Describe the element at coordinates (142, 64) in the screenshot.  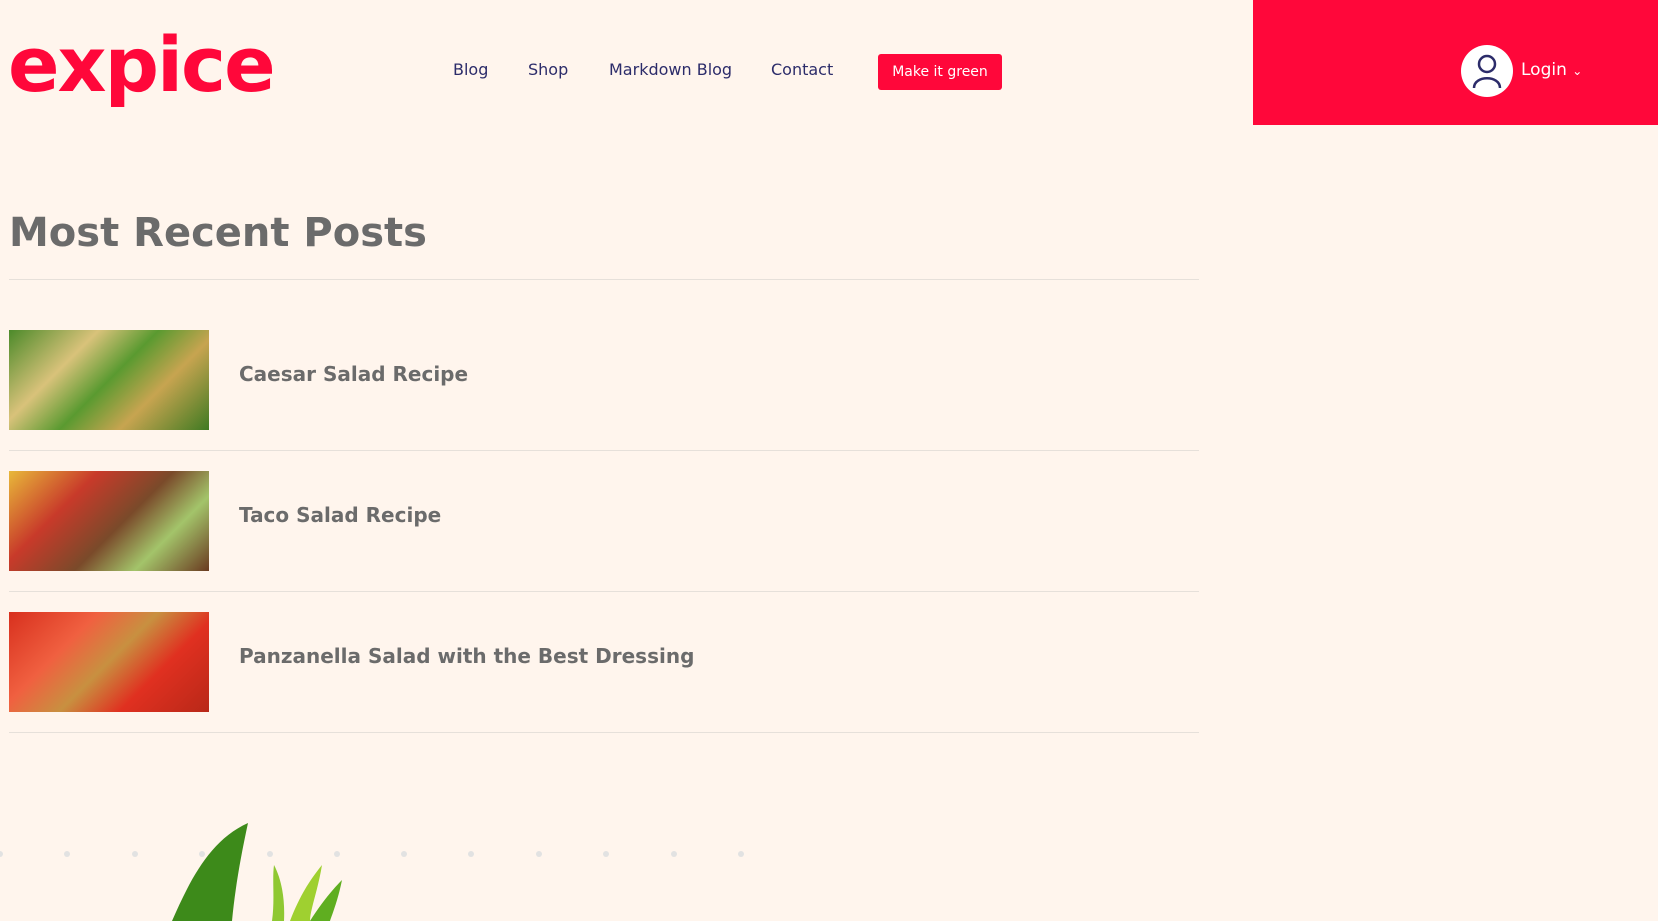
I see `logo: expice` at that location.